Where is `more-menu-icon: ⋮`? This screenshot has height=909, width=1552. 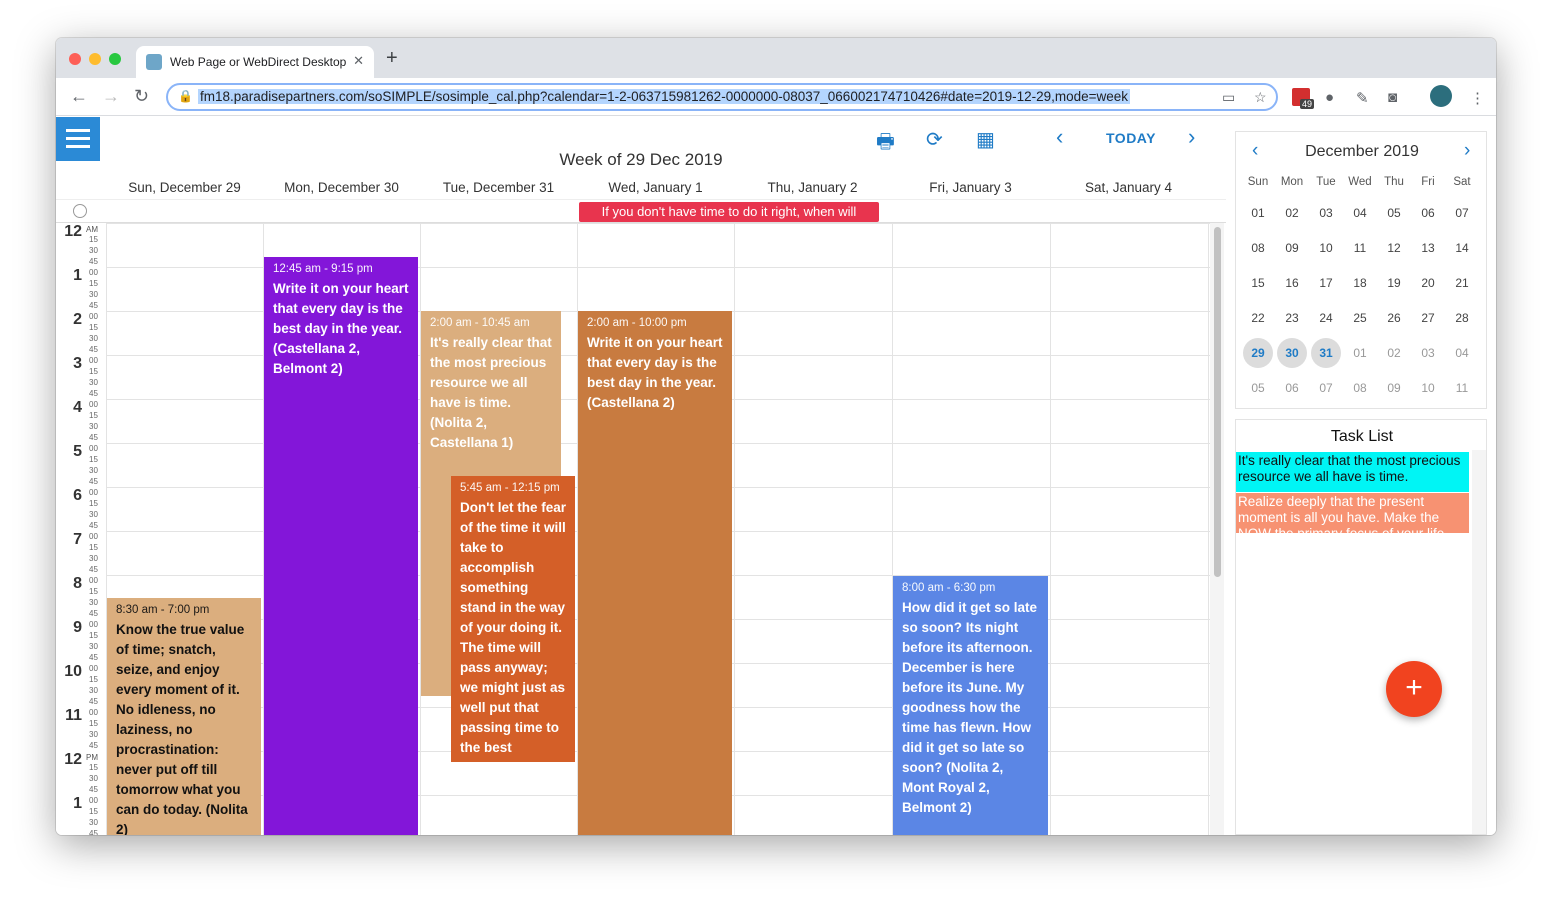 more-menu-icon: ⋮ is located at coordinates (1477, 98).